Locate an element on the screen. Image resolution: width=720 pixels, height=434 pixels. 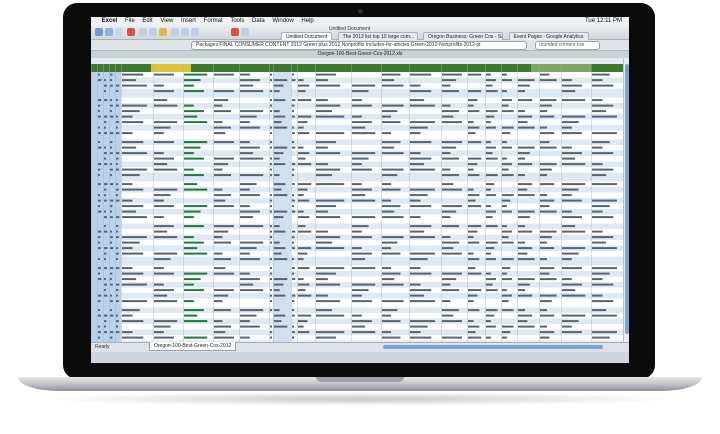
chart-icon is located at coordinates (235, 32).